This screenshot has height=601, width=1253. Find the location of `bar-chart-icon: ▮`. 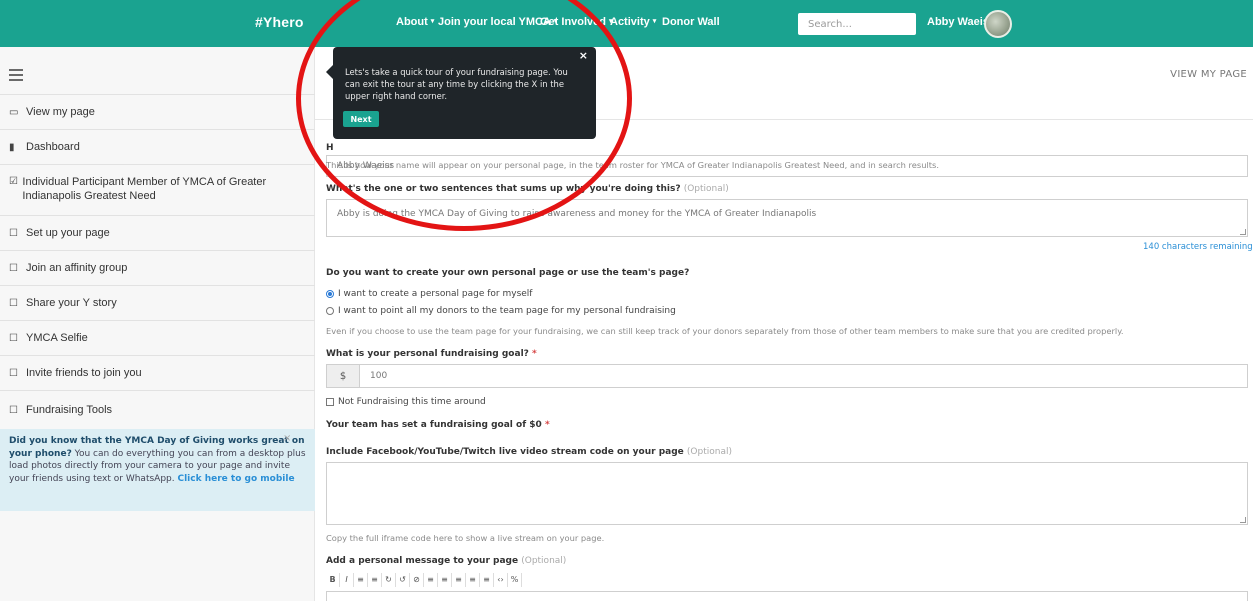

bar-chart-icon: ▮ is located at coordinates (12, 147).